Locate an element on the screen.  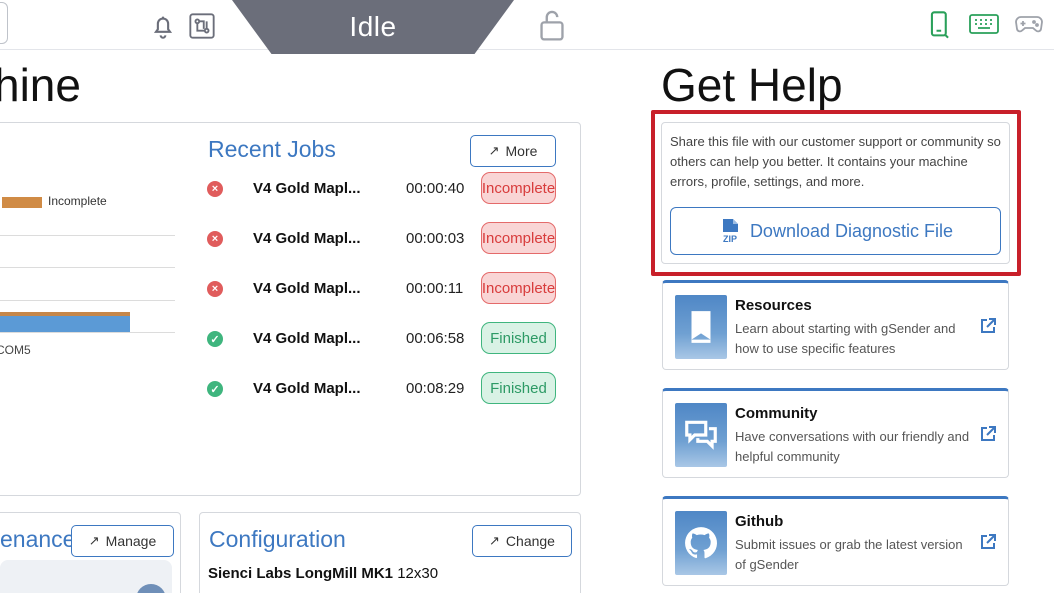
resources-title: Resources is located at coordinates (773, 305).